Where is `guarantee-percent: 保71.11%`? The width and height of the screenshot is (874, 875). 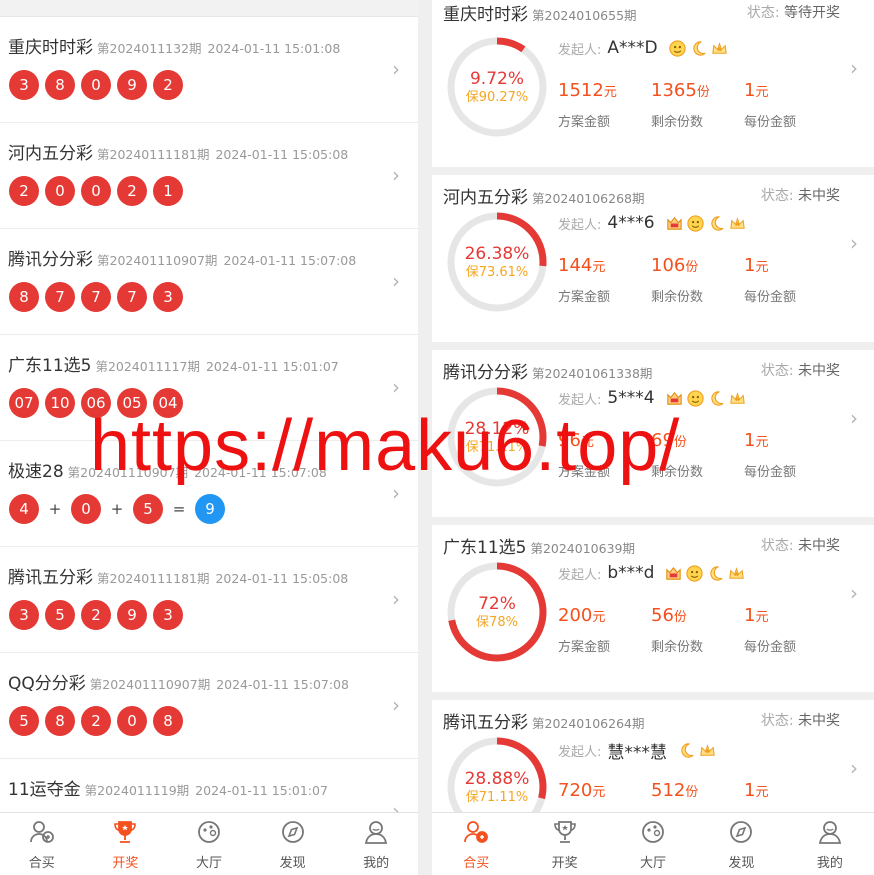
guarantee-percent: 保71.11% is located at coordinates (497, 797).